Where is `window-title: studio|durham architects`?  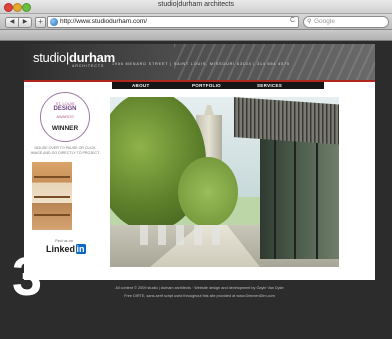
window-title: studio|durham architects is located at coordinates (196, 4).